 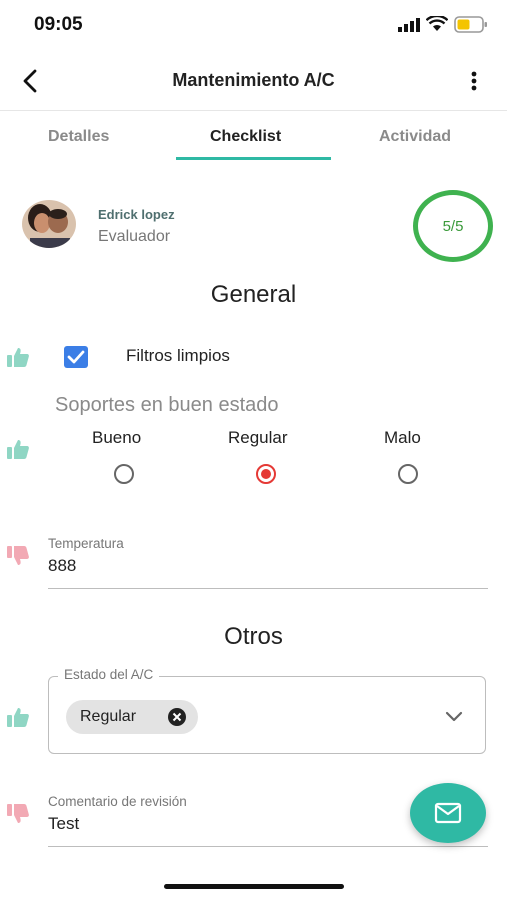 What do you see at coordinates (268, 588) in the screenshot?
I see `temperature-underline` at bounding box center [268, 588].